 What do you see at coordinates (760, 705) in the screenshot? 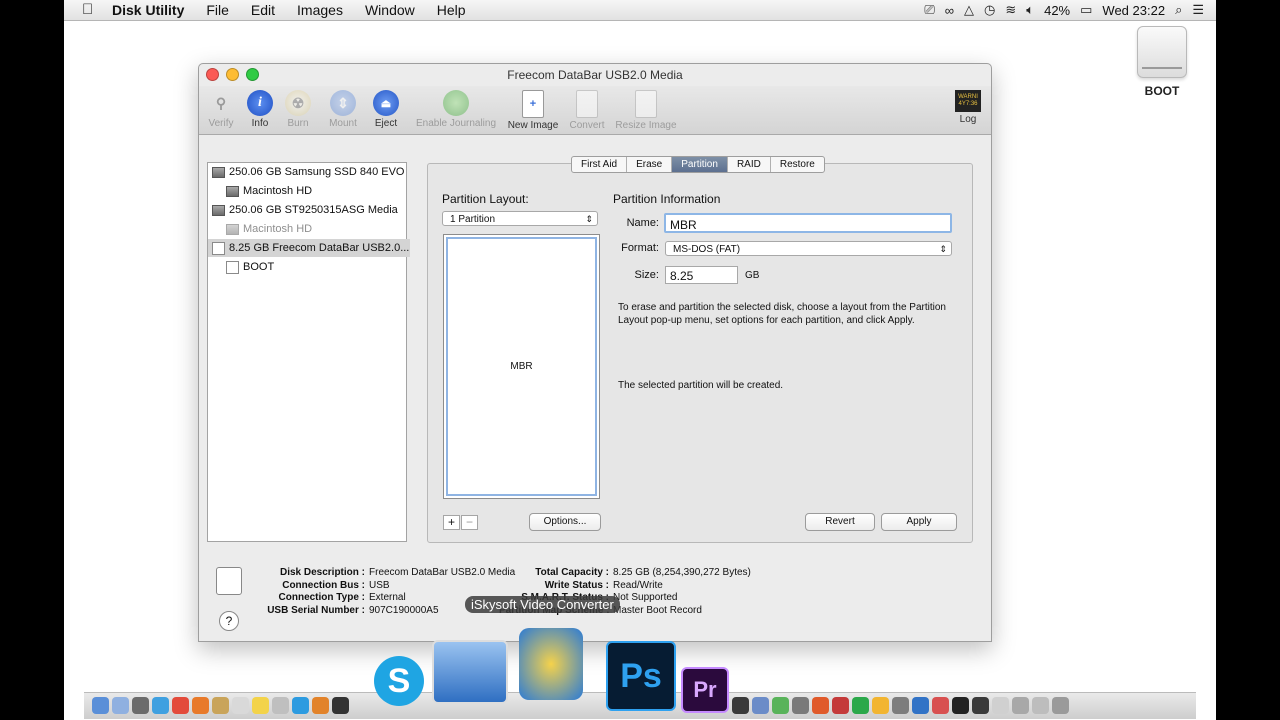
I see `preview-icon` at bounding box center [760, 705].